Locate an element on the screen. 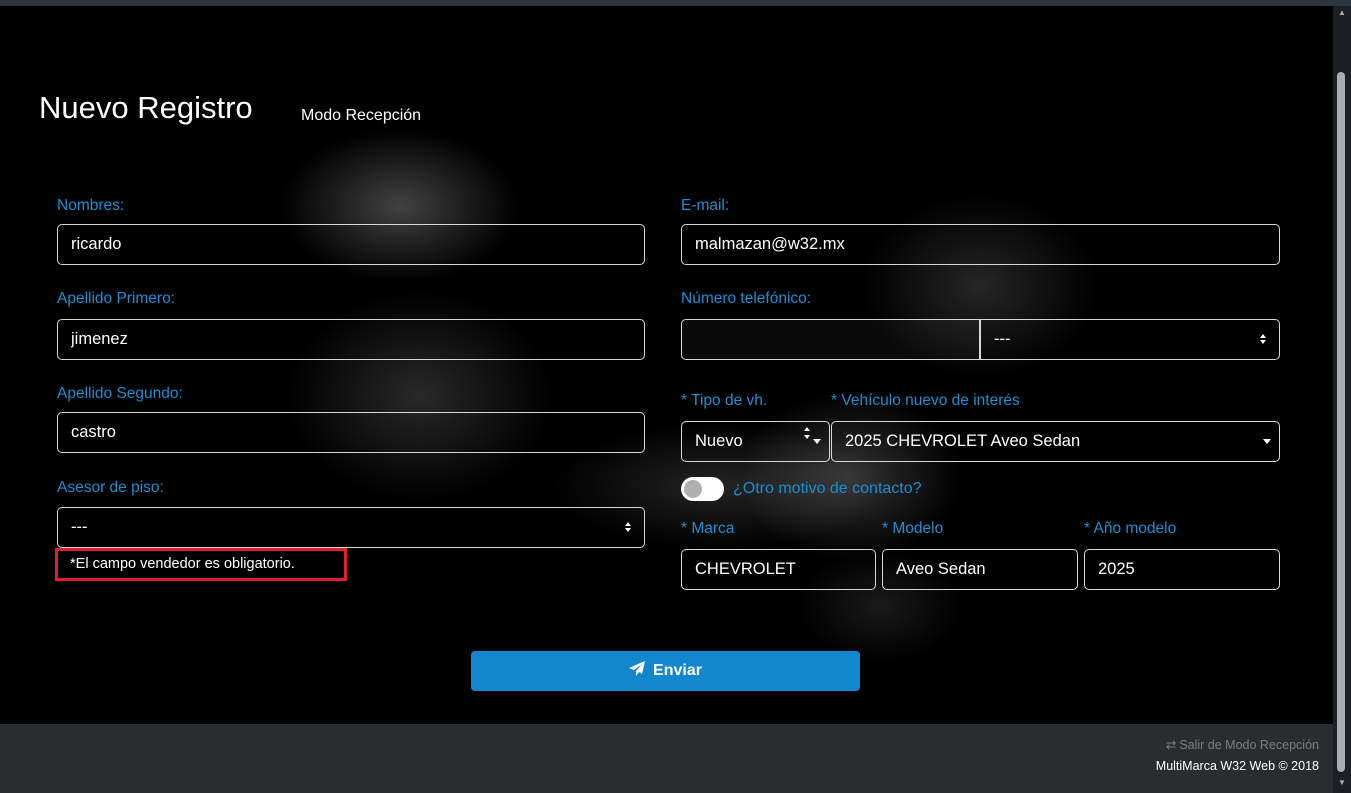  tipo-vh-label-text: Tipo de vh. is located at coordinates (729, 400).